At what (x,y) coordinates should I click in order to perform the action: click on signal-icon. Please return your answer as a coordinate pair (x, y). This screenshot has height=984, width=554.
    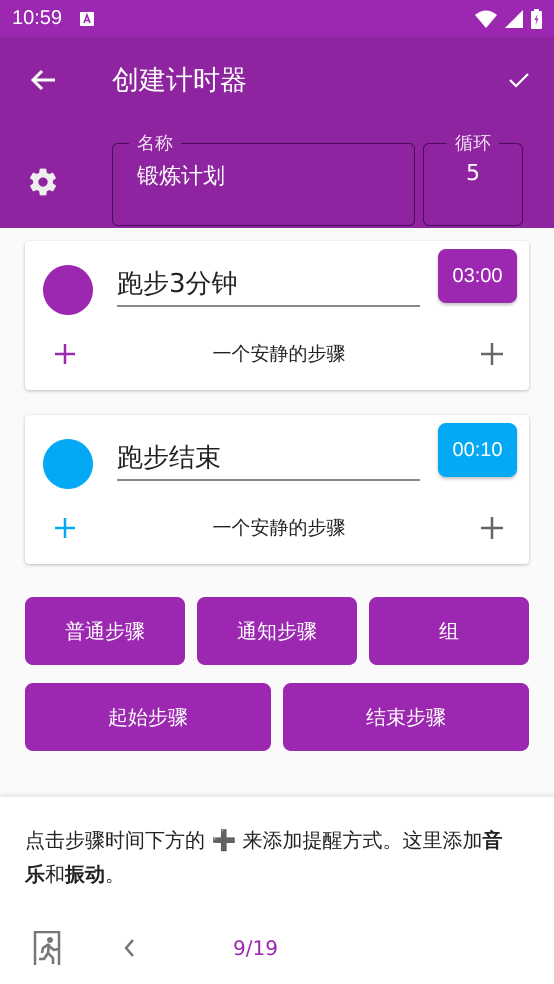
    Looking at the image, I should click on (514, 19).